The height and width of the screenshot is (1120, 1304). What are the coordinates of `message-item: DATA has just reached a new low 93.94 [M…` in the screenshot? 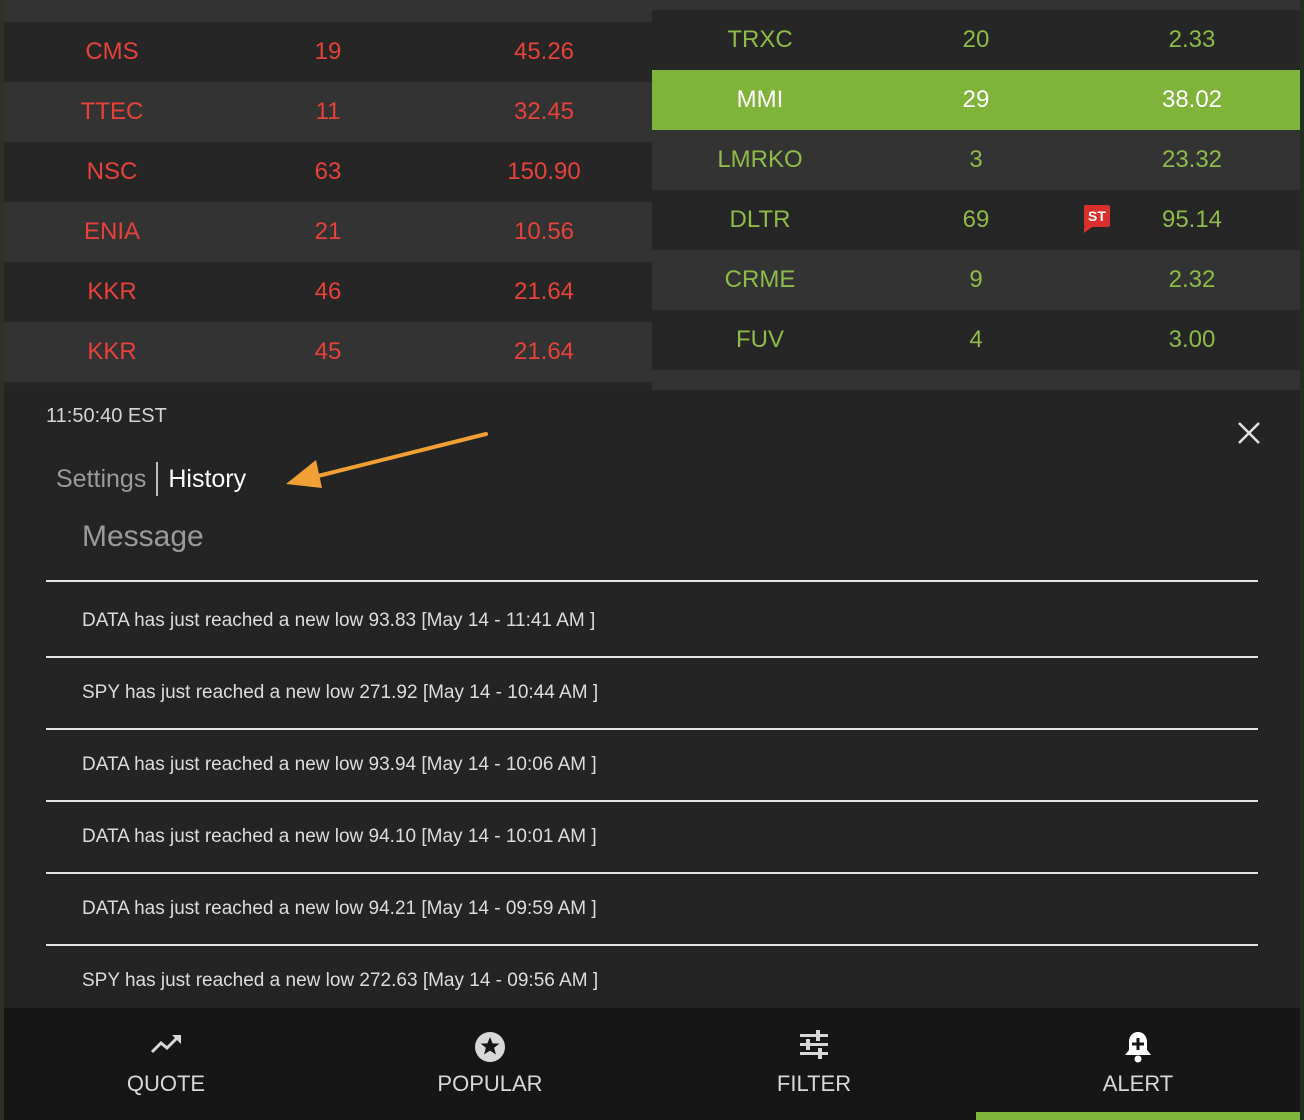 It's located at (339, 764).